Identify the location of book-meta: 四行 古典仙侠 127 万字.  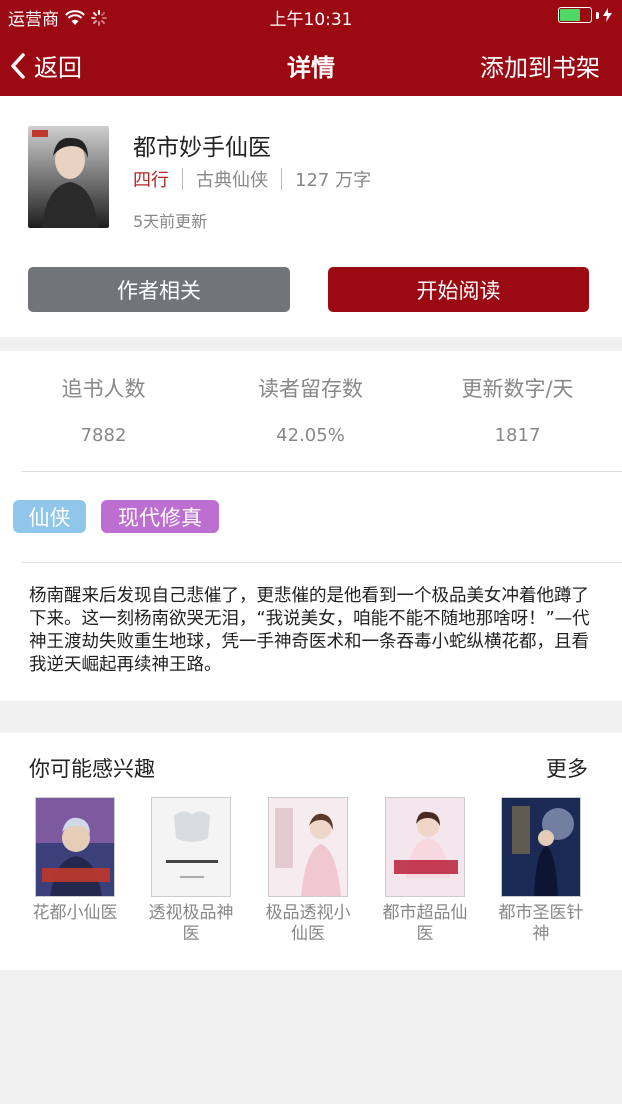
(252, 179).